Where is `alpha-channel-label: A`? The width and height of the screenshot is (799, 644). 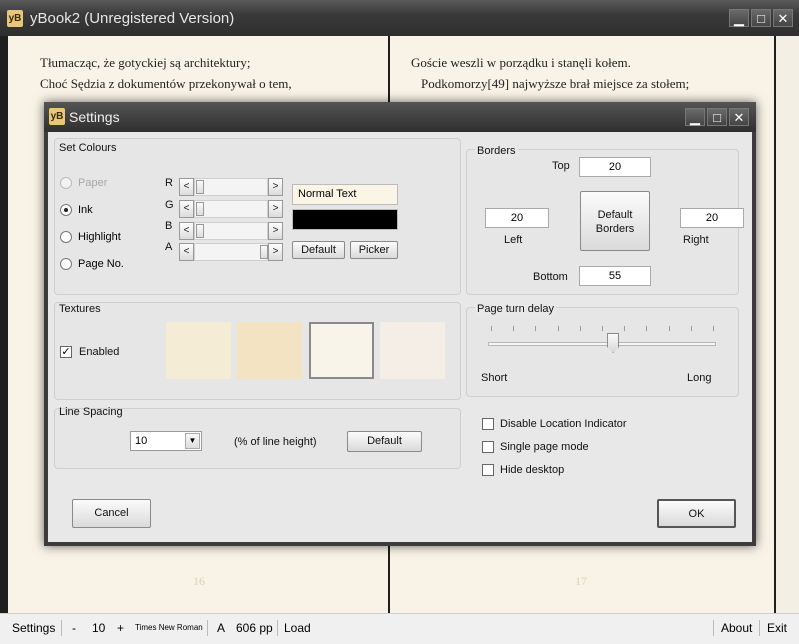 alpha-channel-label: A is located at coordinates (169, 247).